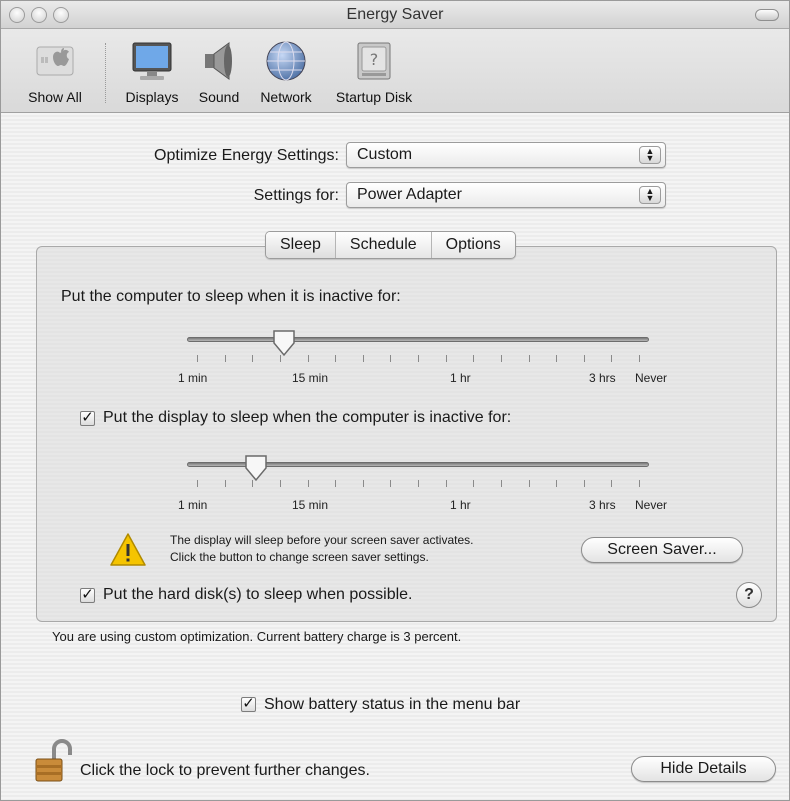 Image resolution: width=790 pixels, height=801 pixels. Describe the element at coordinates (418, 472) in the screenshot. I see `display-sleep-slider` at that location.